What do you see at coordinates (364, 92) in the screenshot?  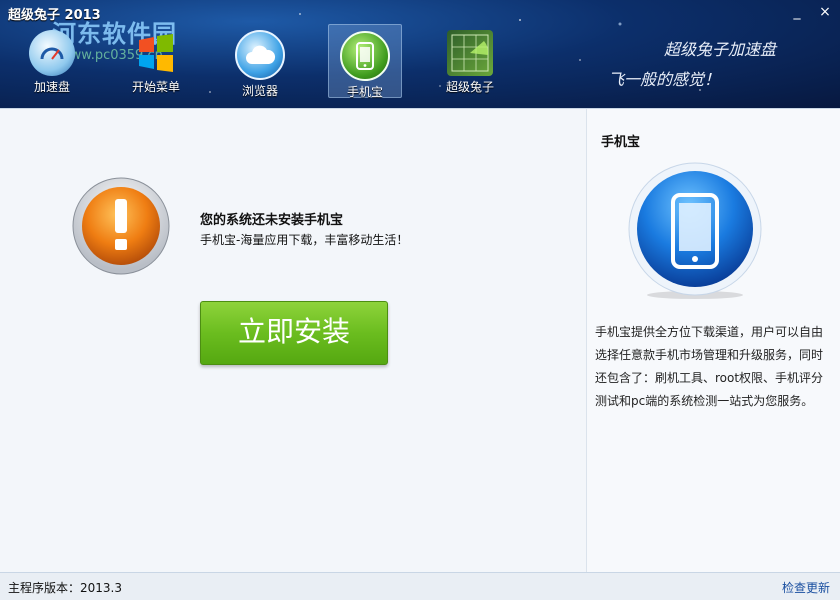 I see `nav-label: 手机宝` at bounding box center [364, 92].